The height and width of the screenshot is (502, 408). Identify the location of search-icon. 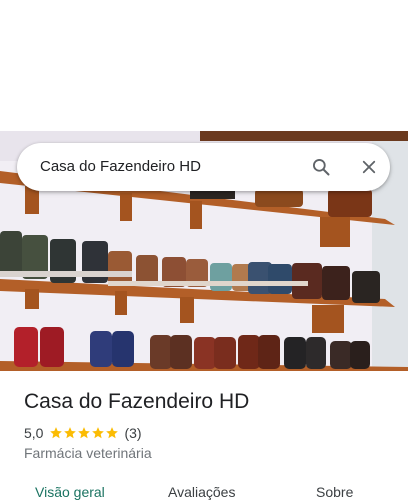
(321, 167).